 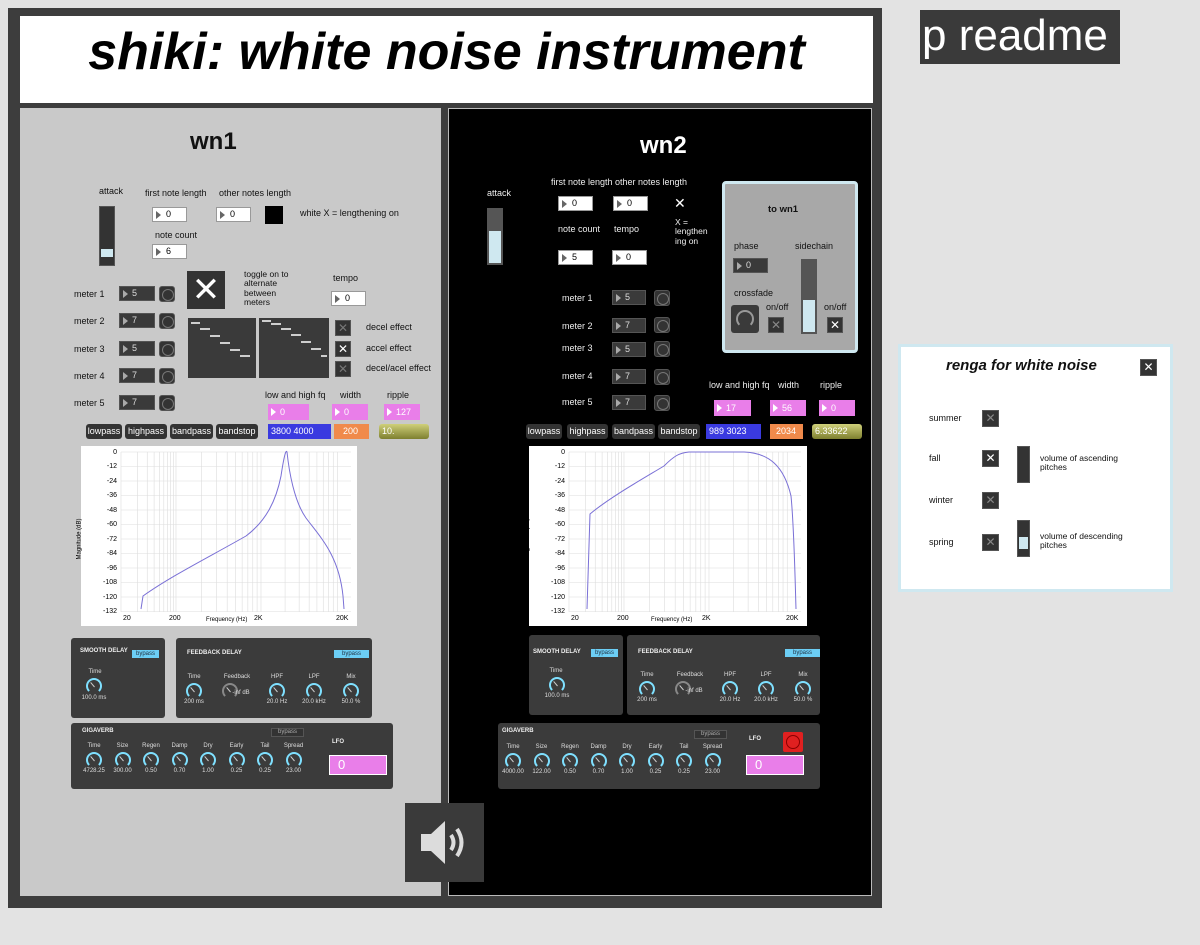 I want to click on wn1-width-input: 0, so click(x=350, y=412).